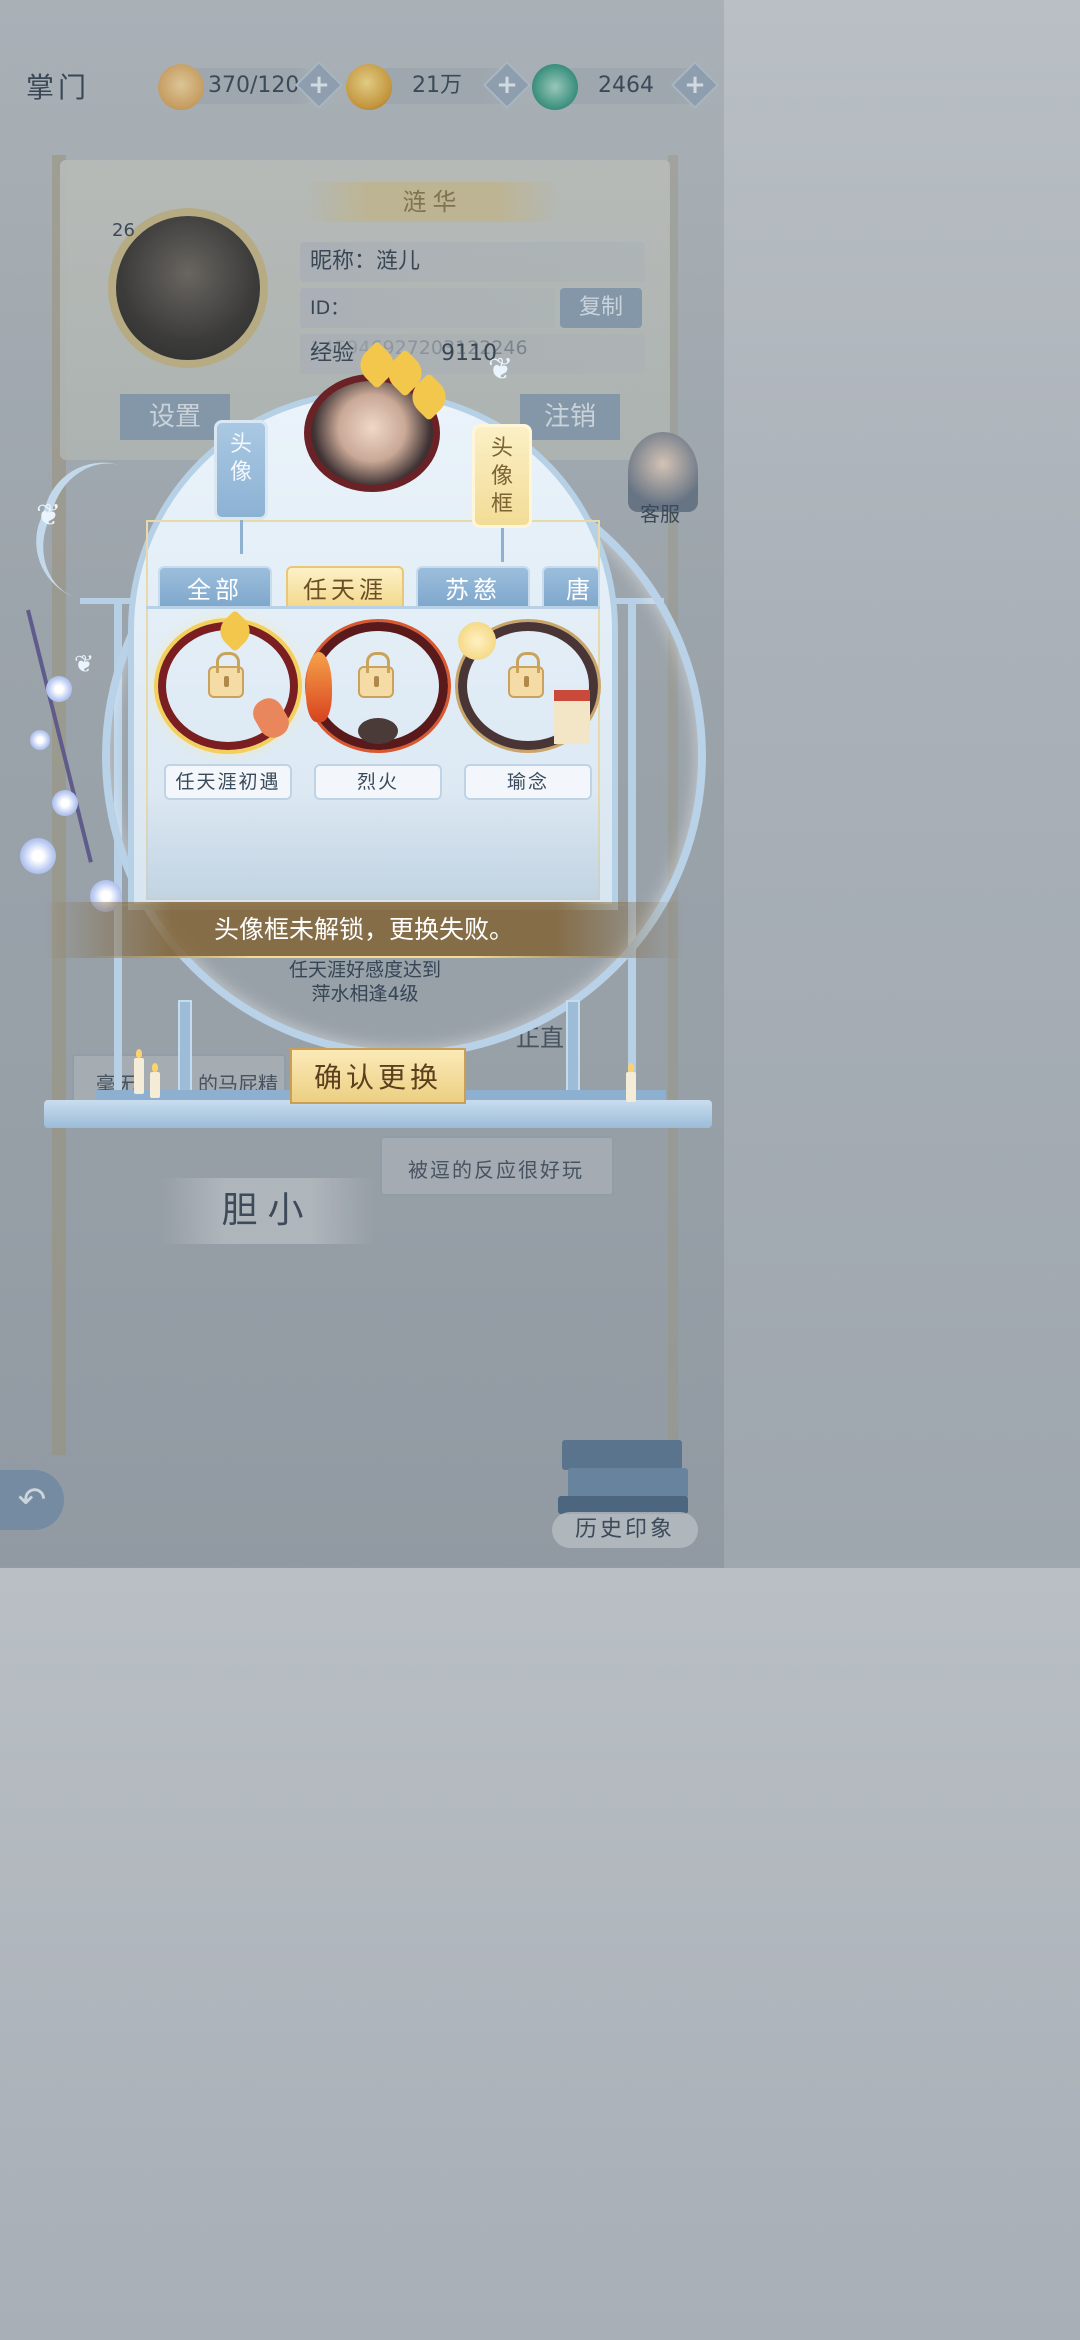  What do you see at coordinates (228, 782) in the screenshot?
I see `frame-label: 任天涯初遇` at bounding box center [228, 782].